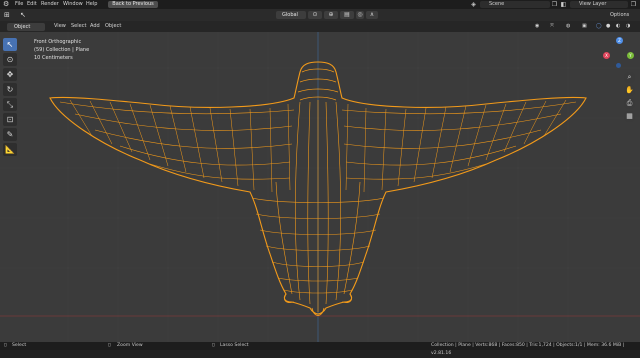  What do you see at coordinates (537, 26) in the screenshot?
I see `visibility-icon: ◉` at bounding box center [537, 26].